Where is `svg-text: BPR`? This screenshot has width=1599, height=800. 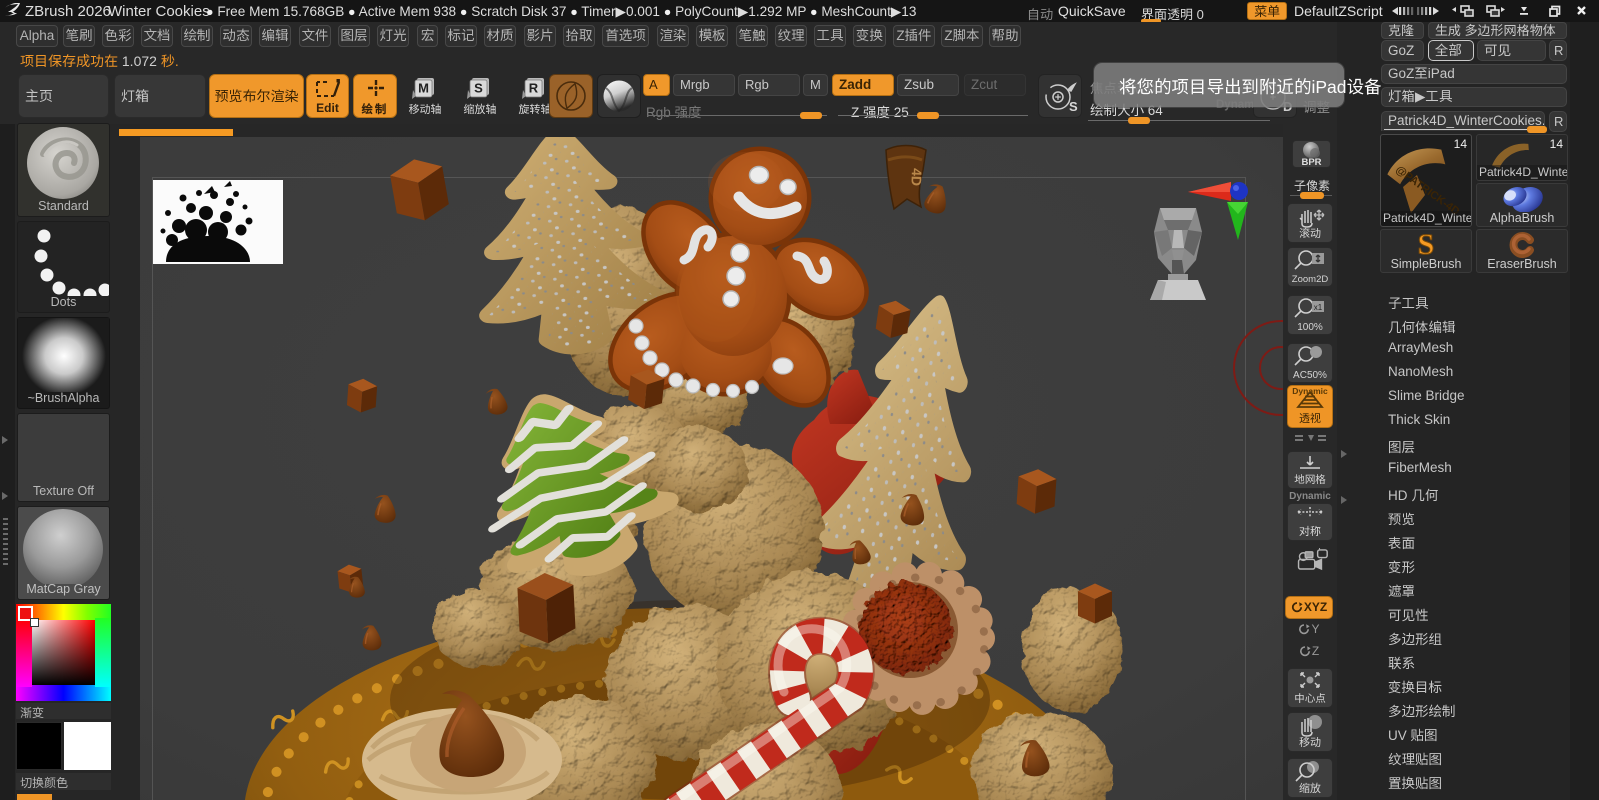 svg-text: BPR is located at coordinates (1311, 162).